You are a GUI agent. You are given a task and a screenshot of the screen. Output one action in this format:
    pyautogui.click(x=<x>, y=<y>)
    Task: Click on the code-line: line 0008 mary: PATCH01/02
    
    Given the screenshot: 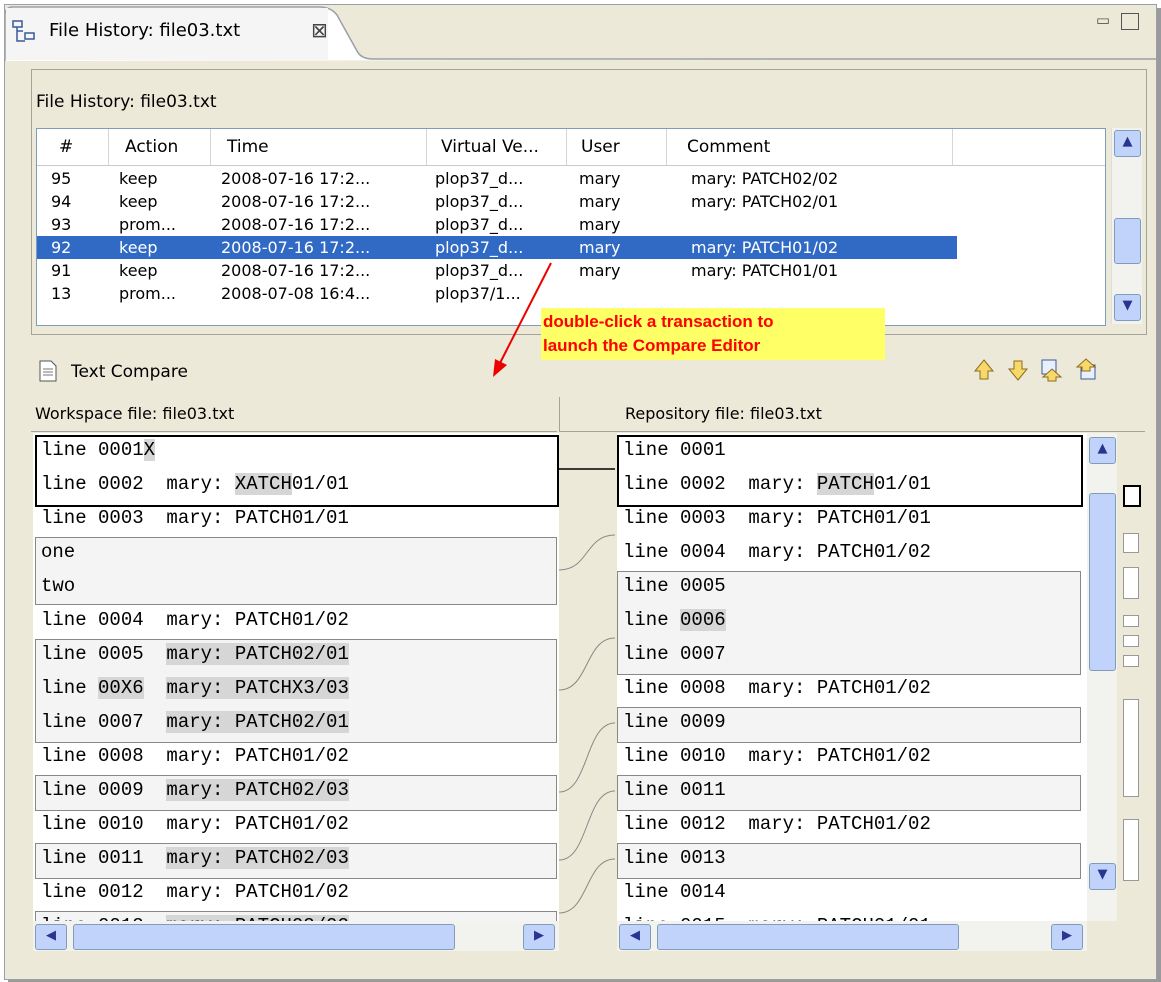 What is the action you would take?
    pyautogui.click(x=777, y=688)
    